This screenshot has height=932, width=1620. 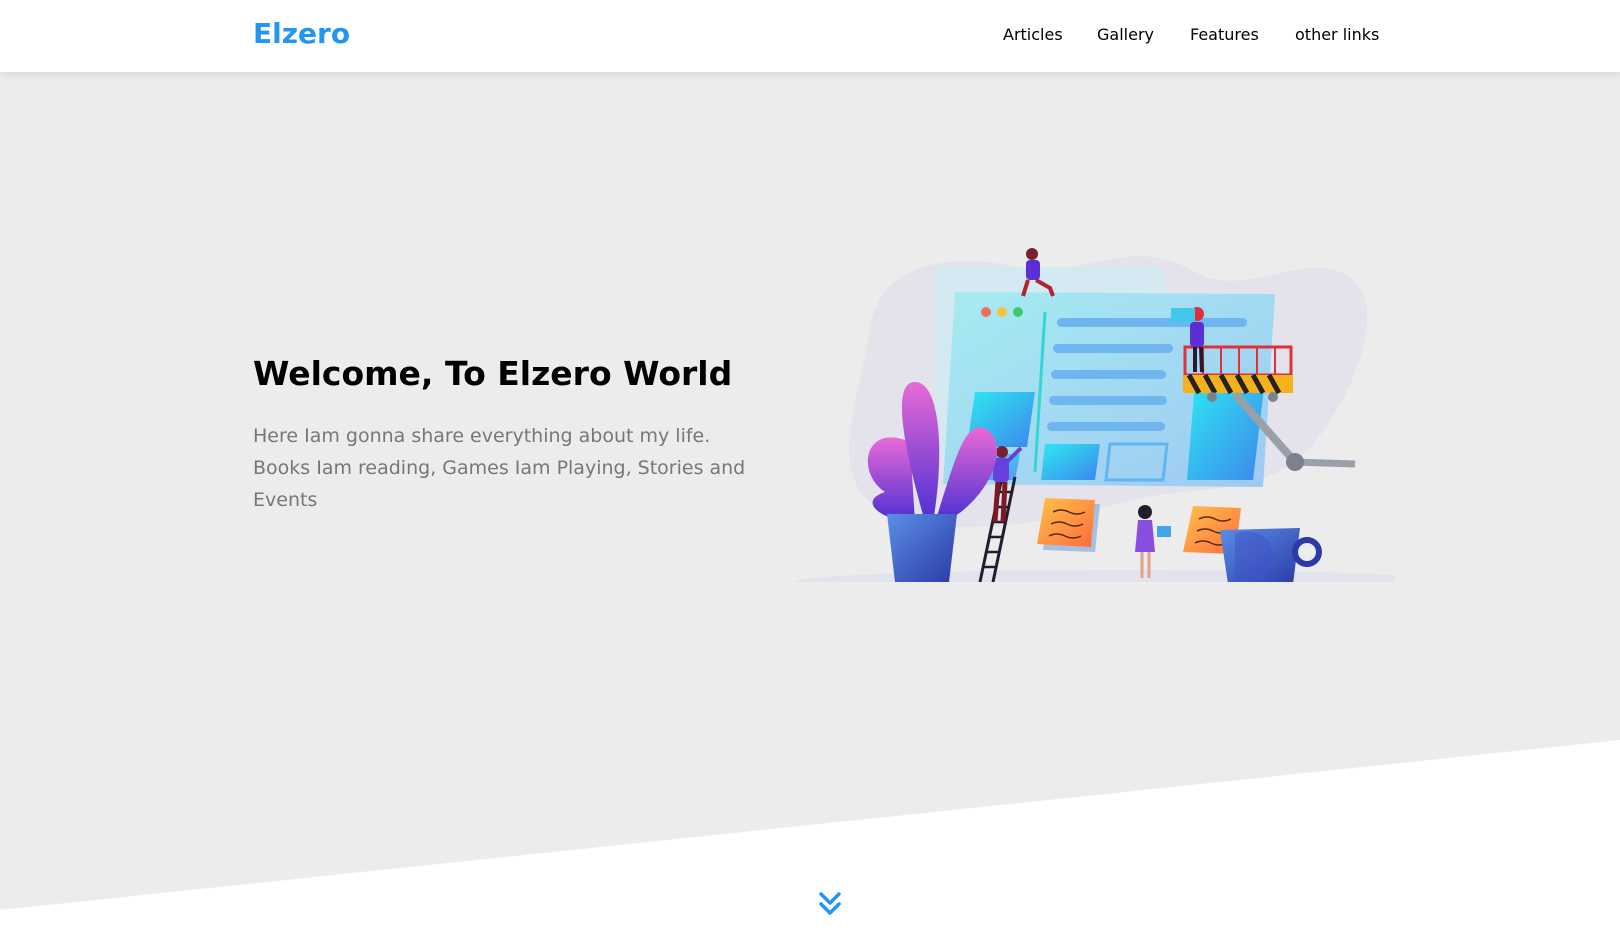 I want to click on logo: Elzero, so click(x=301, y=33).